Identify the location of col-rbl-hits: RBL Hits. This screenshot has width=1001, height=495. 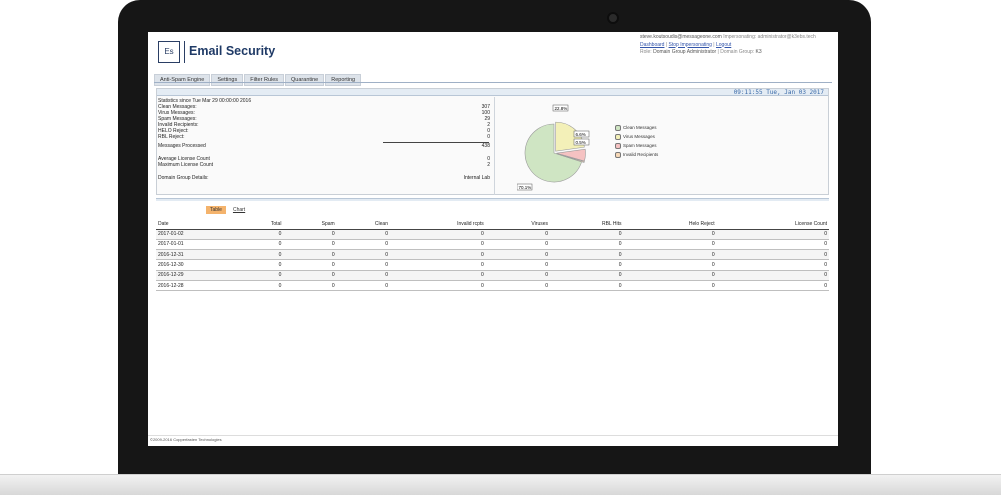
(587, 222).